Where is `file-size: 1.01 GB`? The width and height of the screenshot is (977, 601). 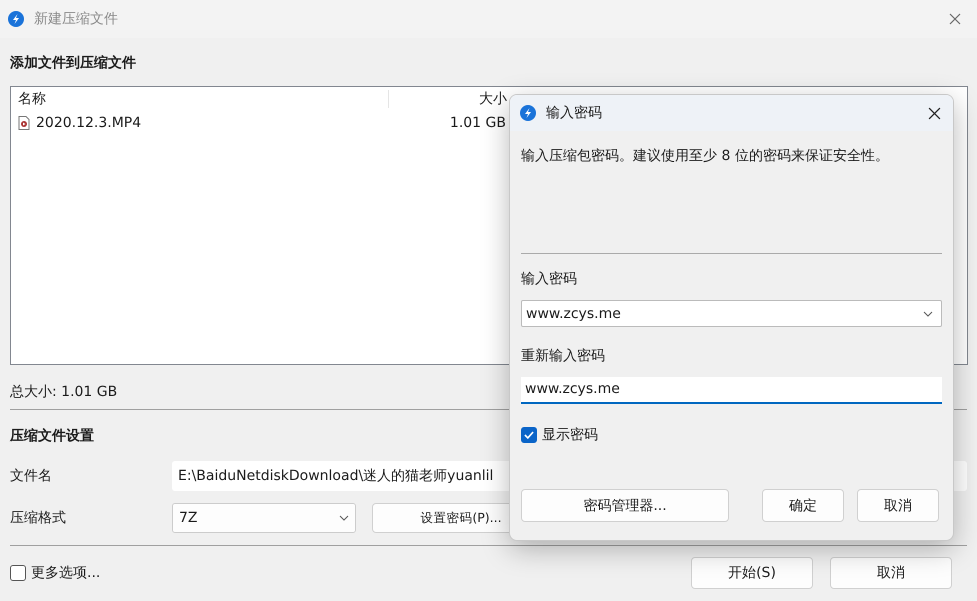 file-size: 1.01 GB is located at coordinates (477, 123).